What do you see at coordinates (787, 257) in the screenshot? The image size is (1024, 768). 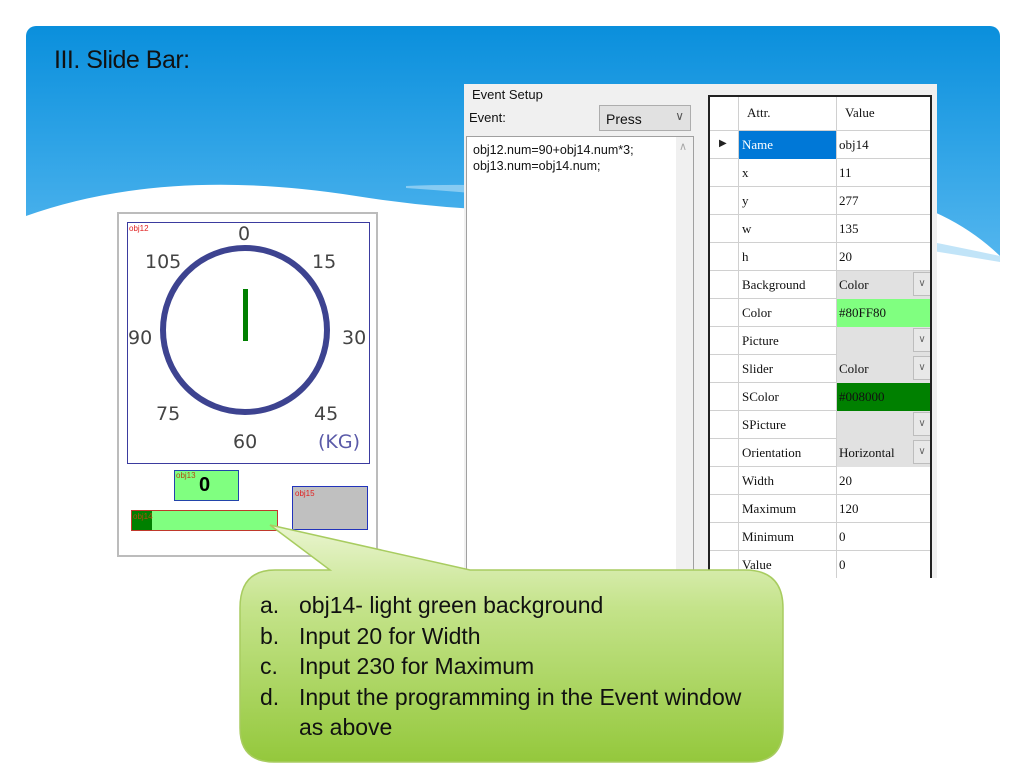 I see `property-name: h` at bounding box center [787, 257].